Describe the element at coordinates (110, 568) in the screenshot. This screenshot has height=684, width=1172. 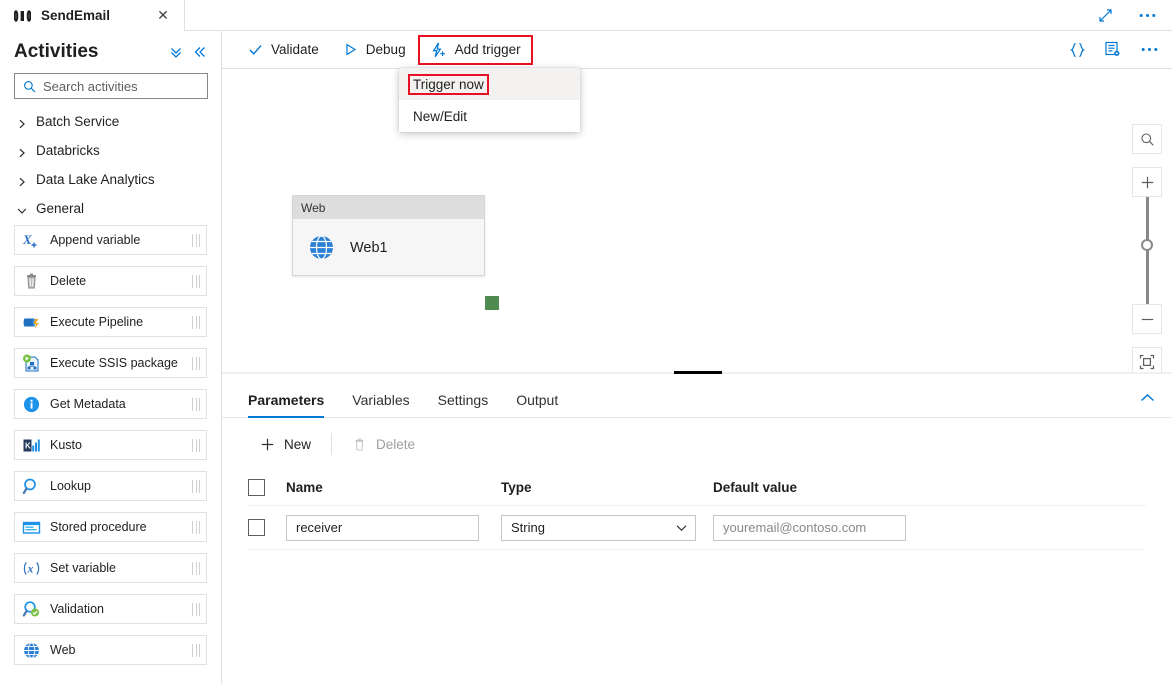
I see `activity-item-set-variable: x Set variable` at that location.